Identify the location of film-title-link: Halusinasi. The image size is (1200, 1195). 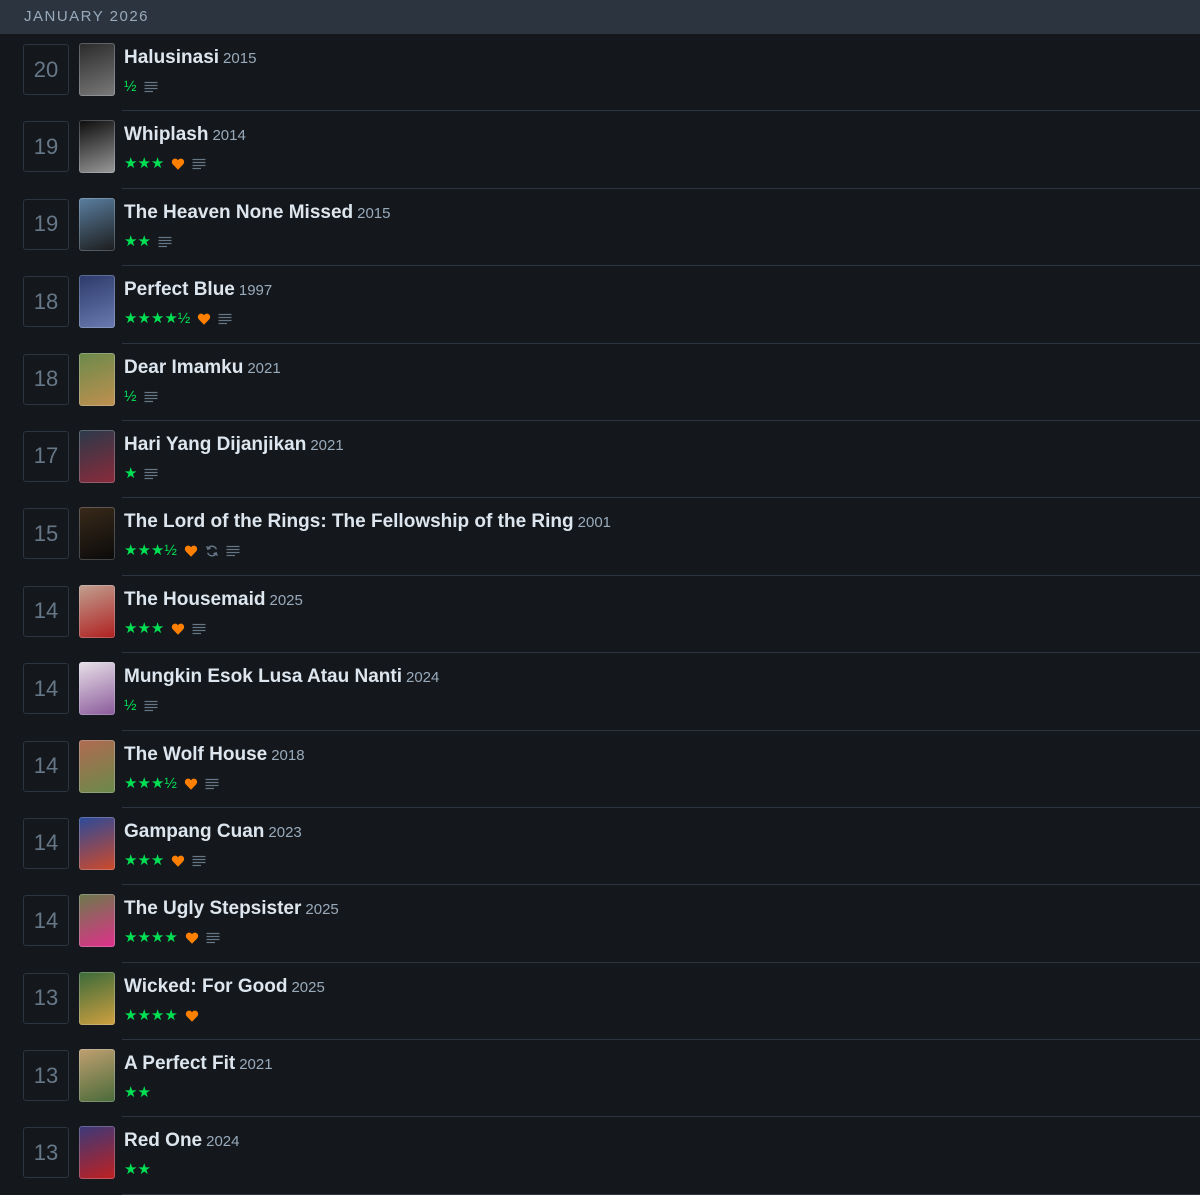
(171, 57).